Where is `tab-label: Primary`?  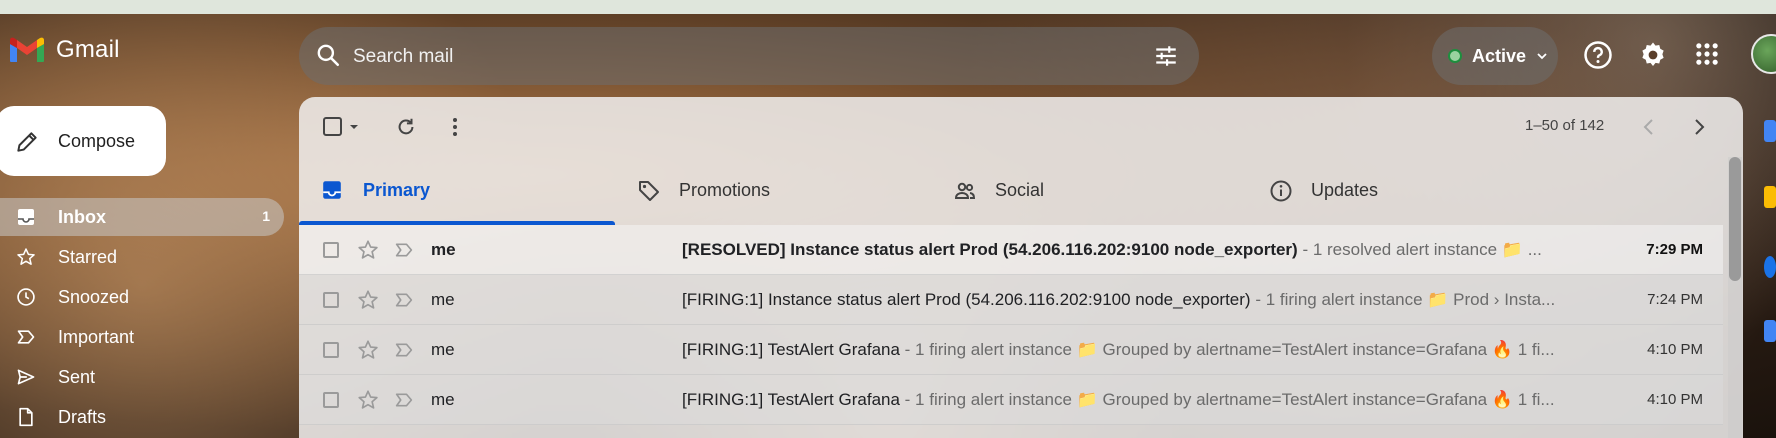 tab-label: Primary is located at coordinates (397, 190).